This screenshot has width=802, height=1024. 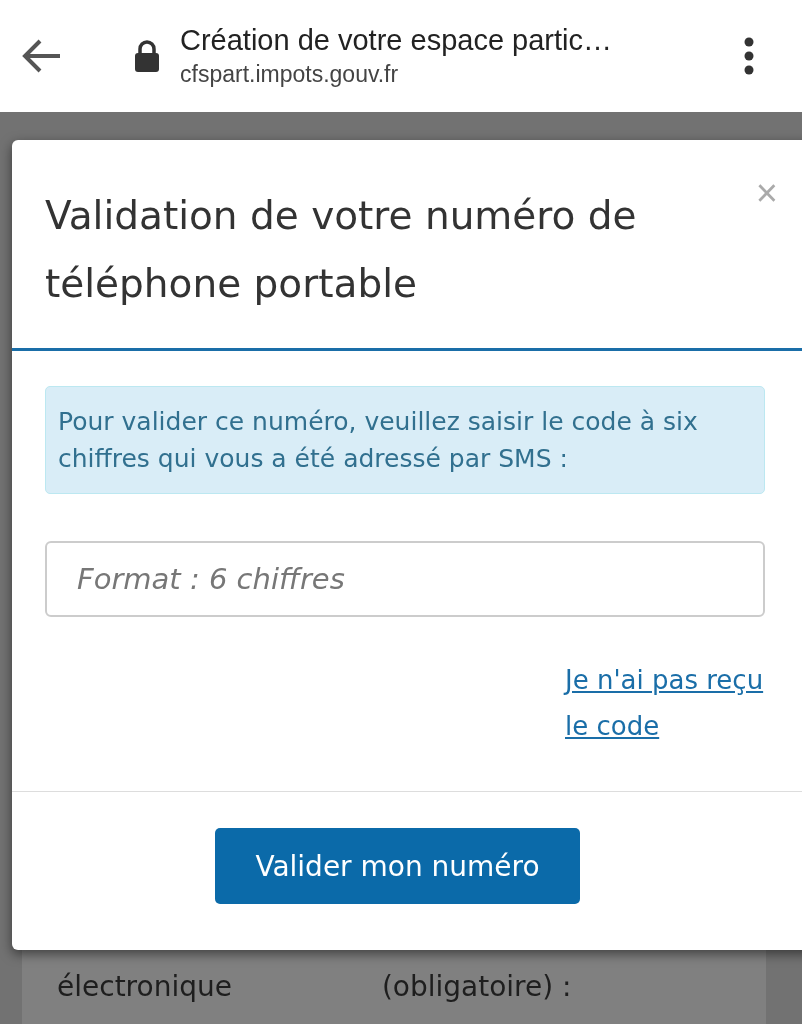 I want to click on validate-button: Valider mon numéro, so click(x=397, y=866).